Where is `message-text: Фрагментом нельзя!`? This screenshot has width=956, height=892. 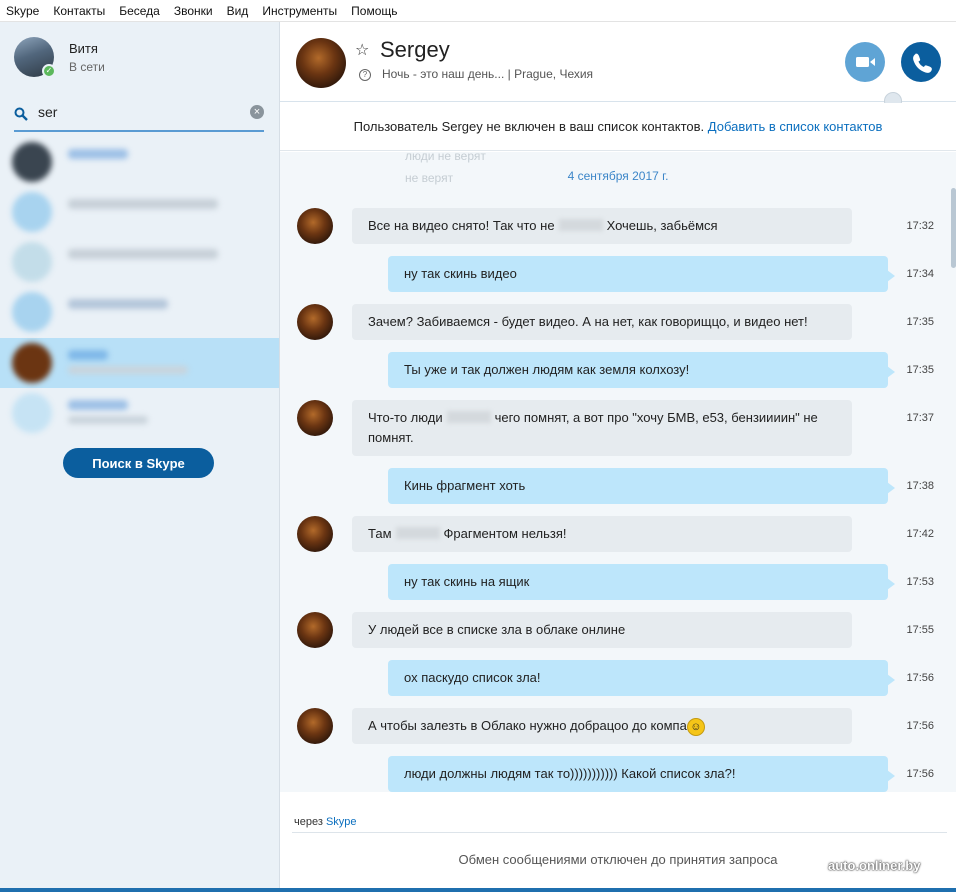 message-text: Фрагментом нельзя! is located at coordinates (505, 533).